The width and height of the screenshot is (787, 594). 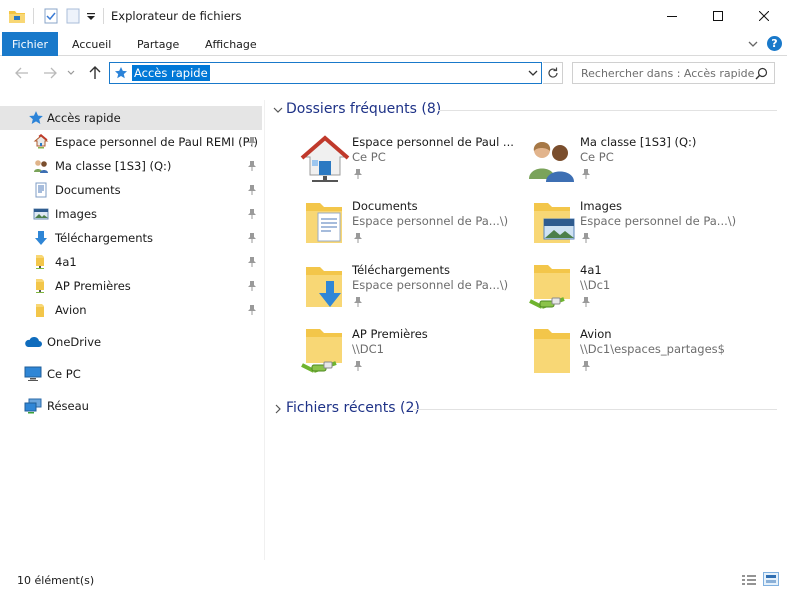 What do you see at coordinates (176, 16) in the screenshot?
I see `window-title: Explorateur de fichiers` at bounding box center [176, 16].